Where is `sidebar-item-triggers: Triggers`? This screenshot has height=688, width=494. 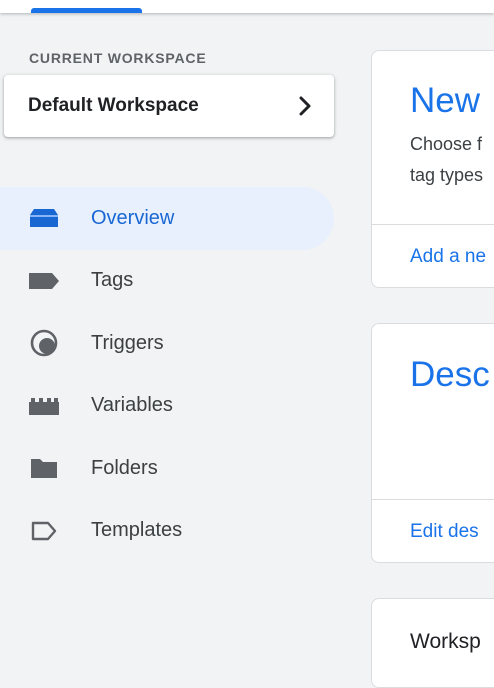 sidebar-item-triggers: Triggers is located at coordinates (170, 343).